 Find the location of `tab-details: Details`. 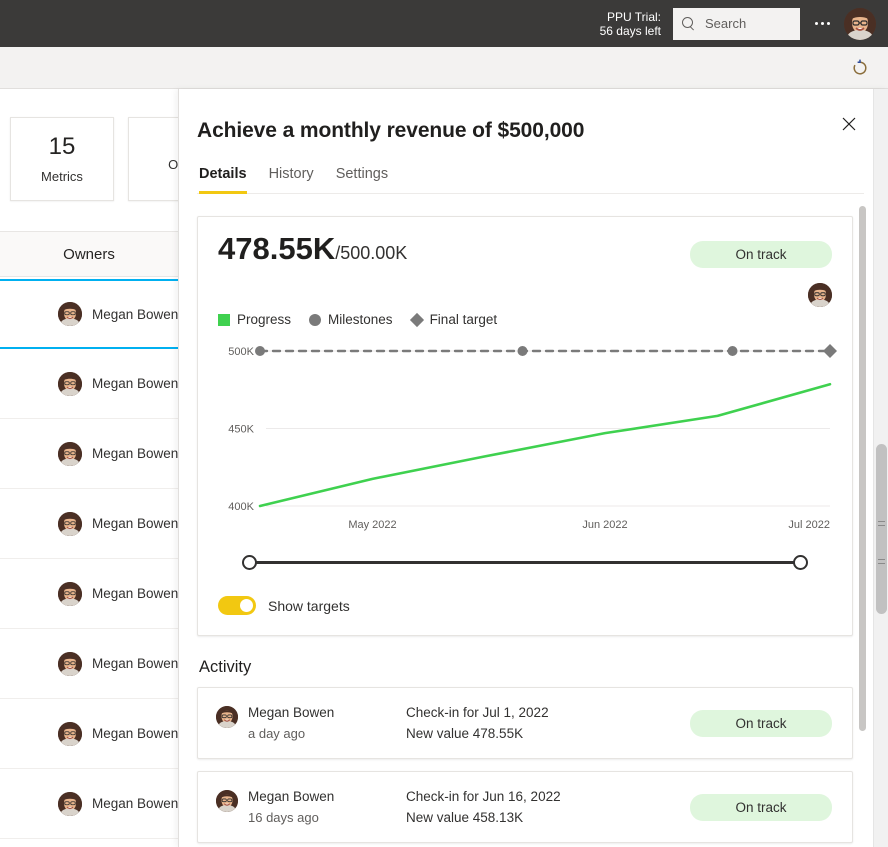

tab-details: Details is located at coordinates (223, 180).